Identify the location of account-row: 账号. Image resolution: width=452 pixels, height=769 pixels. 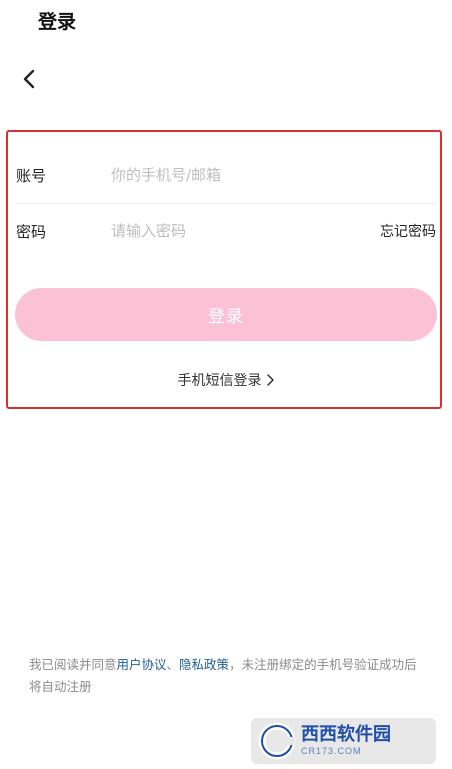
(226, 175).